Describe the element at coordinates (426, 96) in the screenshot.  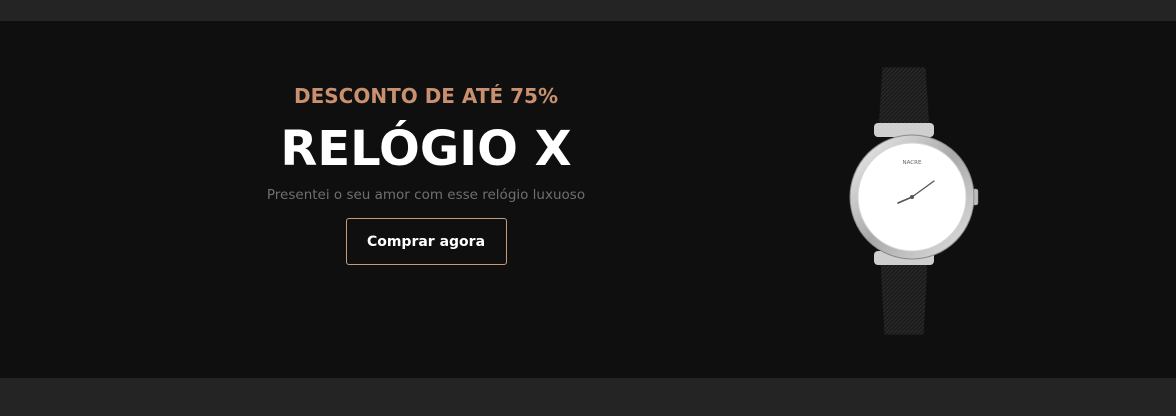
I see `discount-headline: DESCONTO DE ATÉ 75%` at that location.